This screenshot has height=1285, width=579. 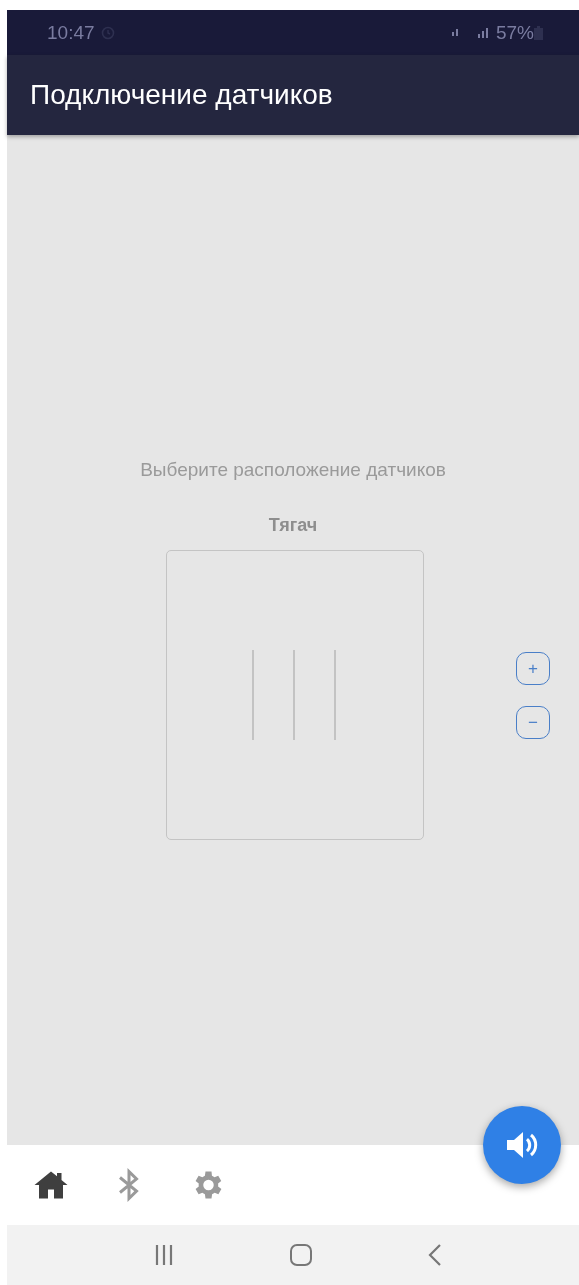 I want to click on zoom-out-button: −, so click(x=533, y=722).